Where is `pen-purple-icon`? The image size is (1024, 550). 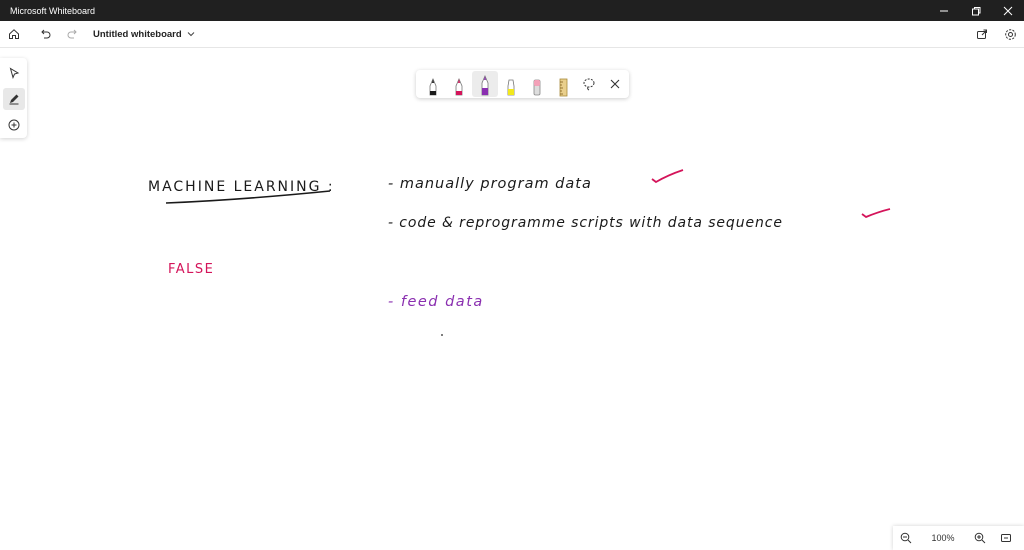 pen-purple-icon is located at coordinates (485, 86).